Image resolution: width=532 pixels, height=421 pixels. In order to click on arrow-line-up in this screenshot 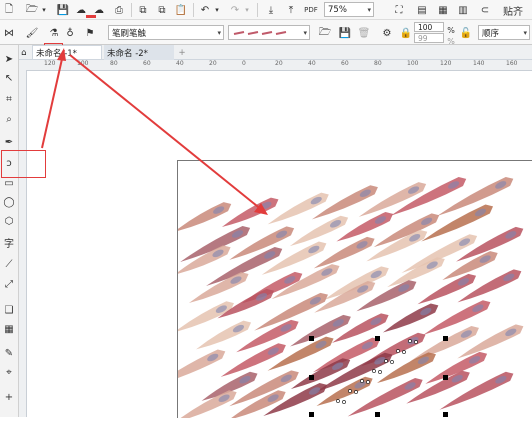, I will do `click(53, 99)`.